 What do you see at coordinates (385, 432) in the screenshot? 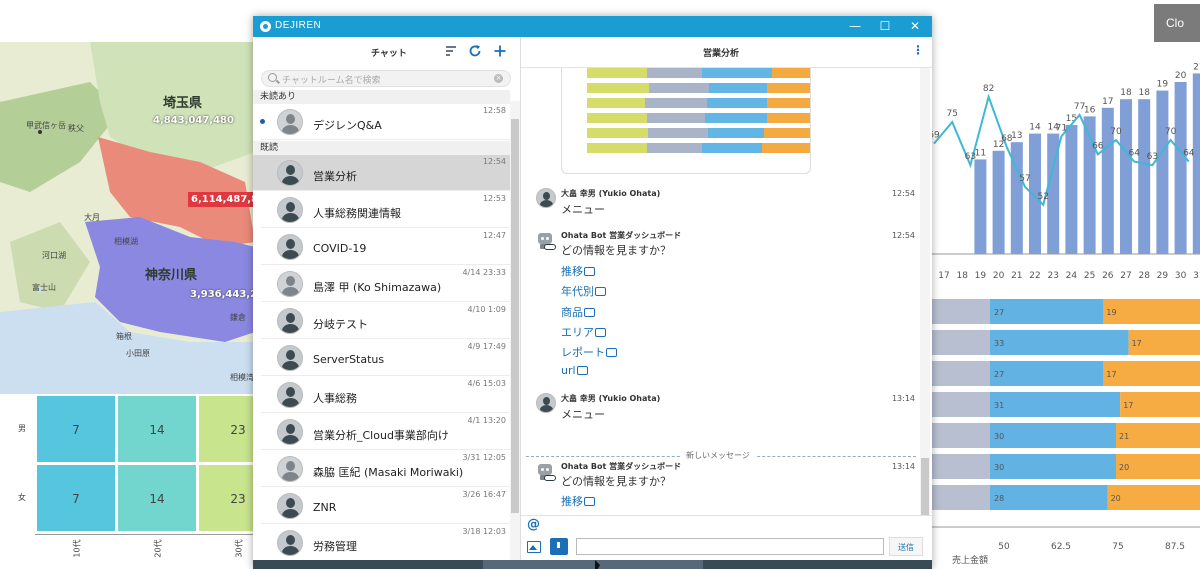
I see `chat-room-item: 営業分析_Cloud事業部向け 4/1 13:20` at bounding box center [385, 432].